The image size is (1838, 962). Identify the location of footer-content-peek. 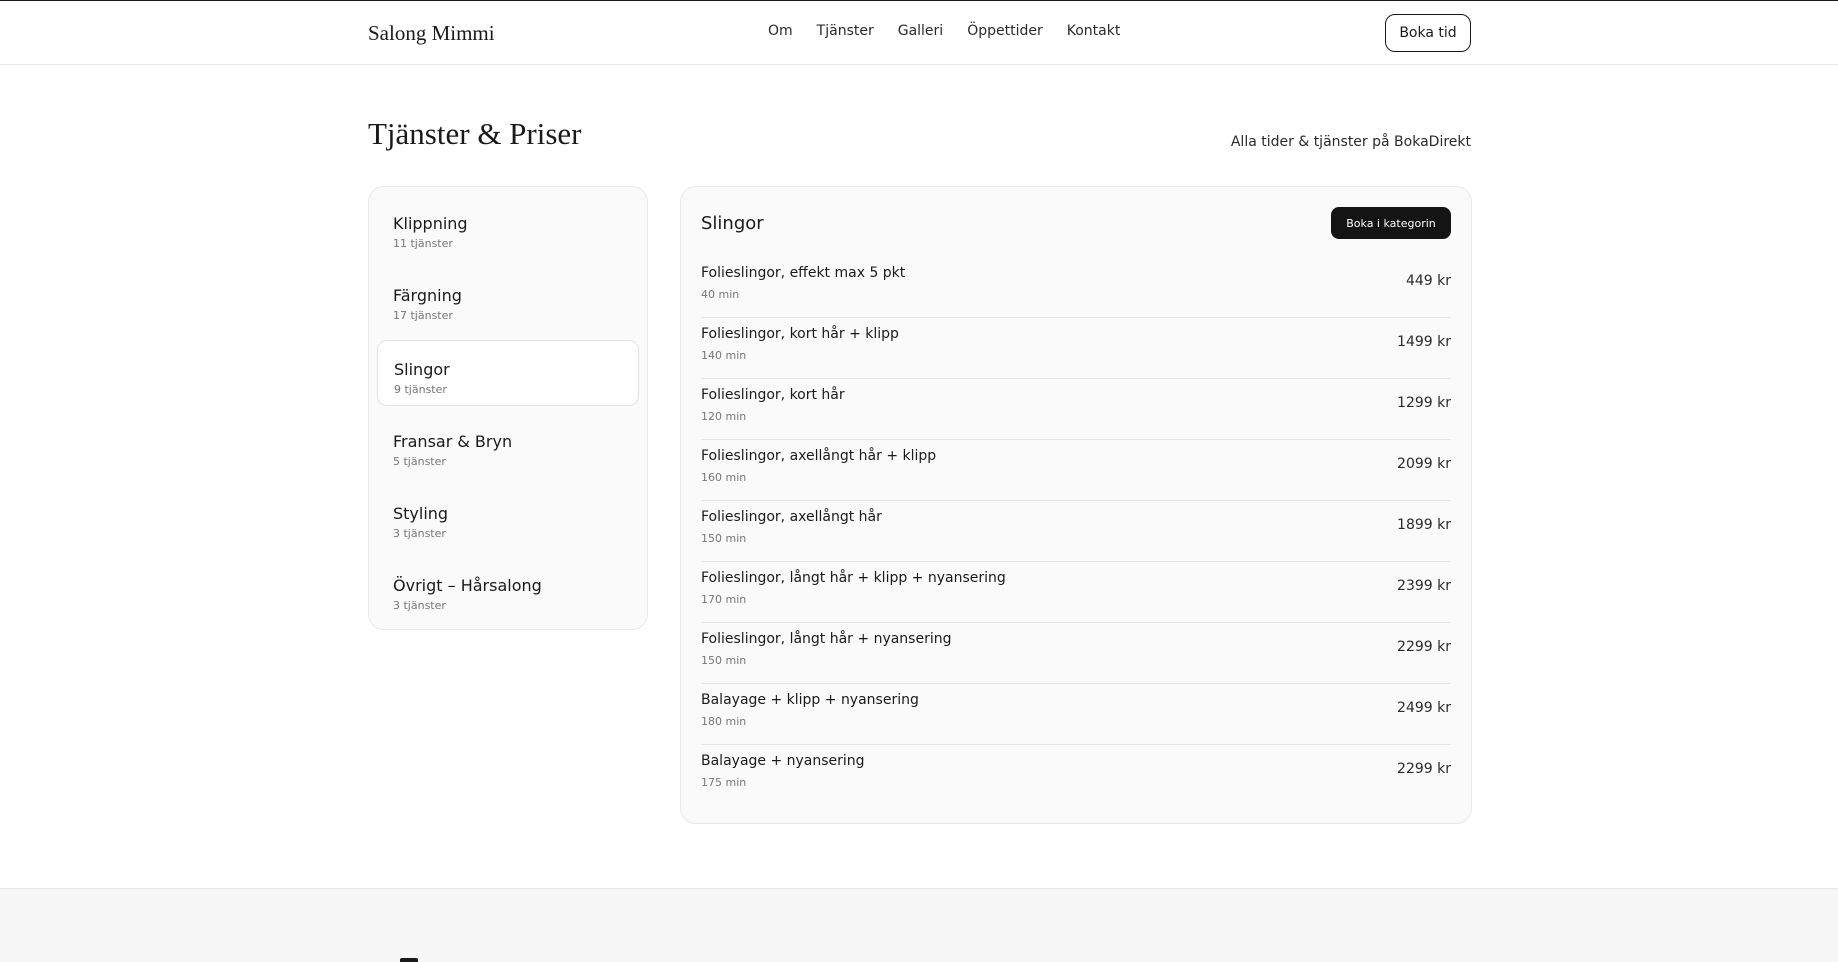
(409, 960).